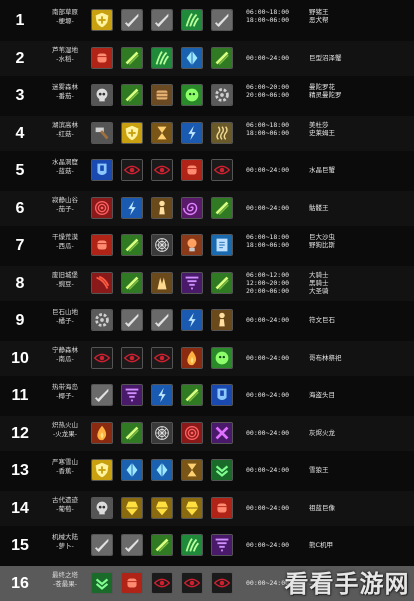  What do you see at coordinates (207, 95) in the screenshot?
I see `table-row: 3 迷雾森林 -番茄- 06:00~20:00 20:00~06:00 曼陀罗花 精灵曼陀罗` at bounding box center [207, 95].